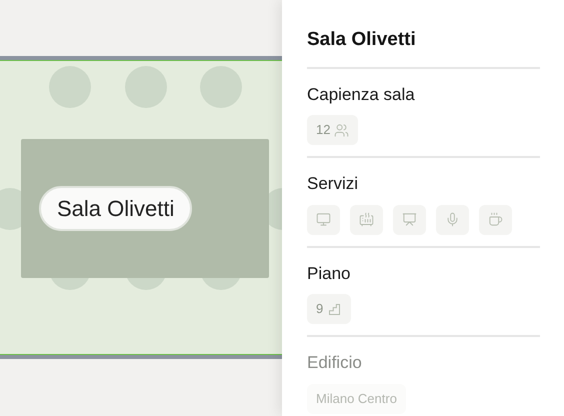 The width and height of the screenshot is (564, 416). Describe the element at coordinates (452, 219) in the screenshot. I see `microphone-icon` at that location.